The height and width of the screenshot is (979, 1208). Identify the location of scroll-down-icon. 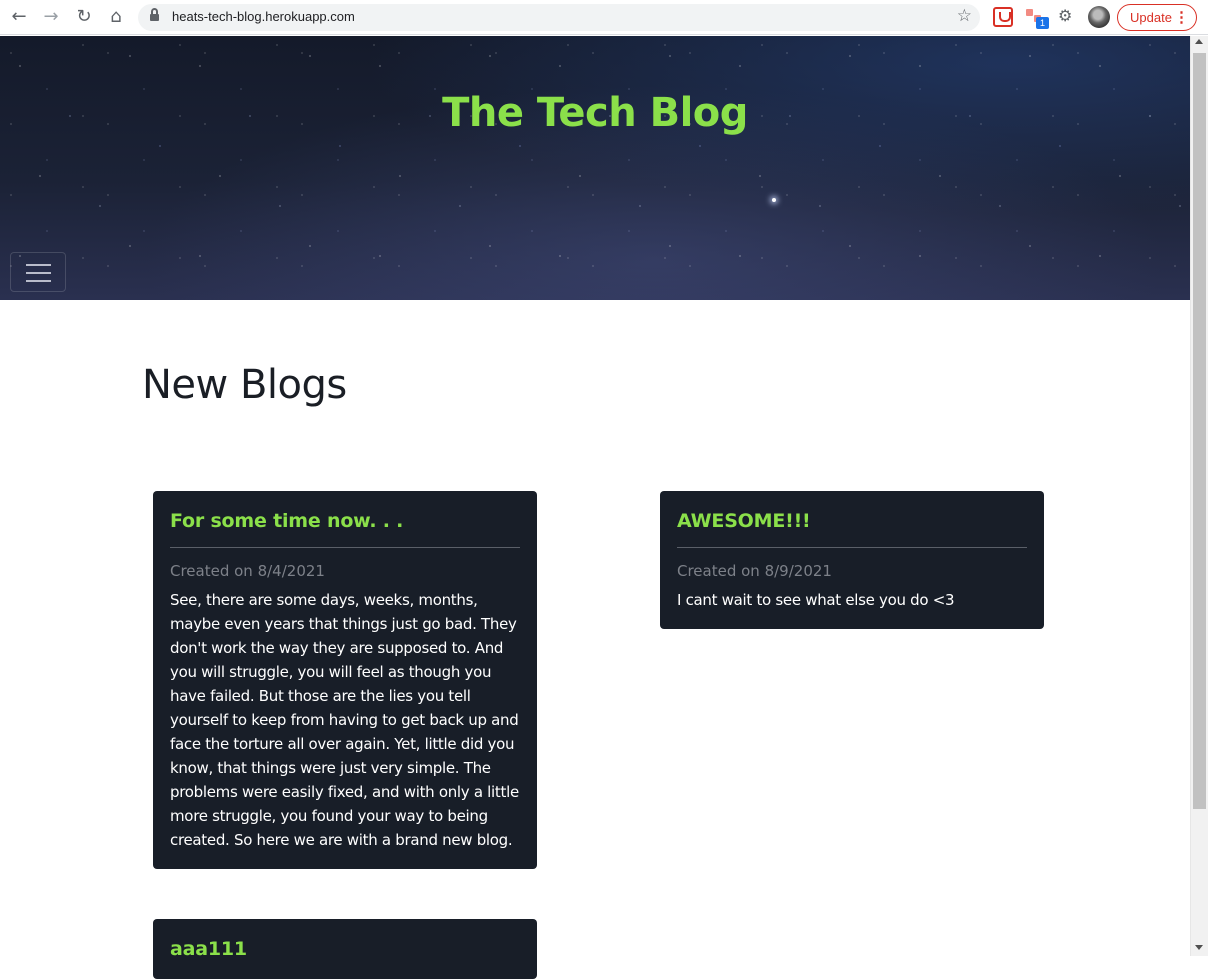
(1199, 947).